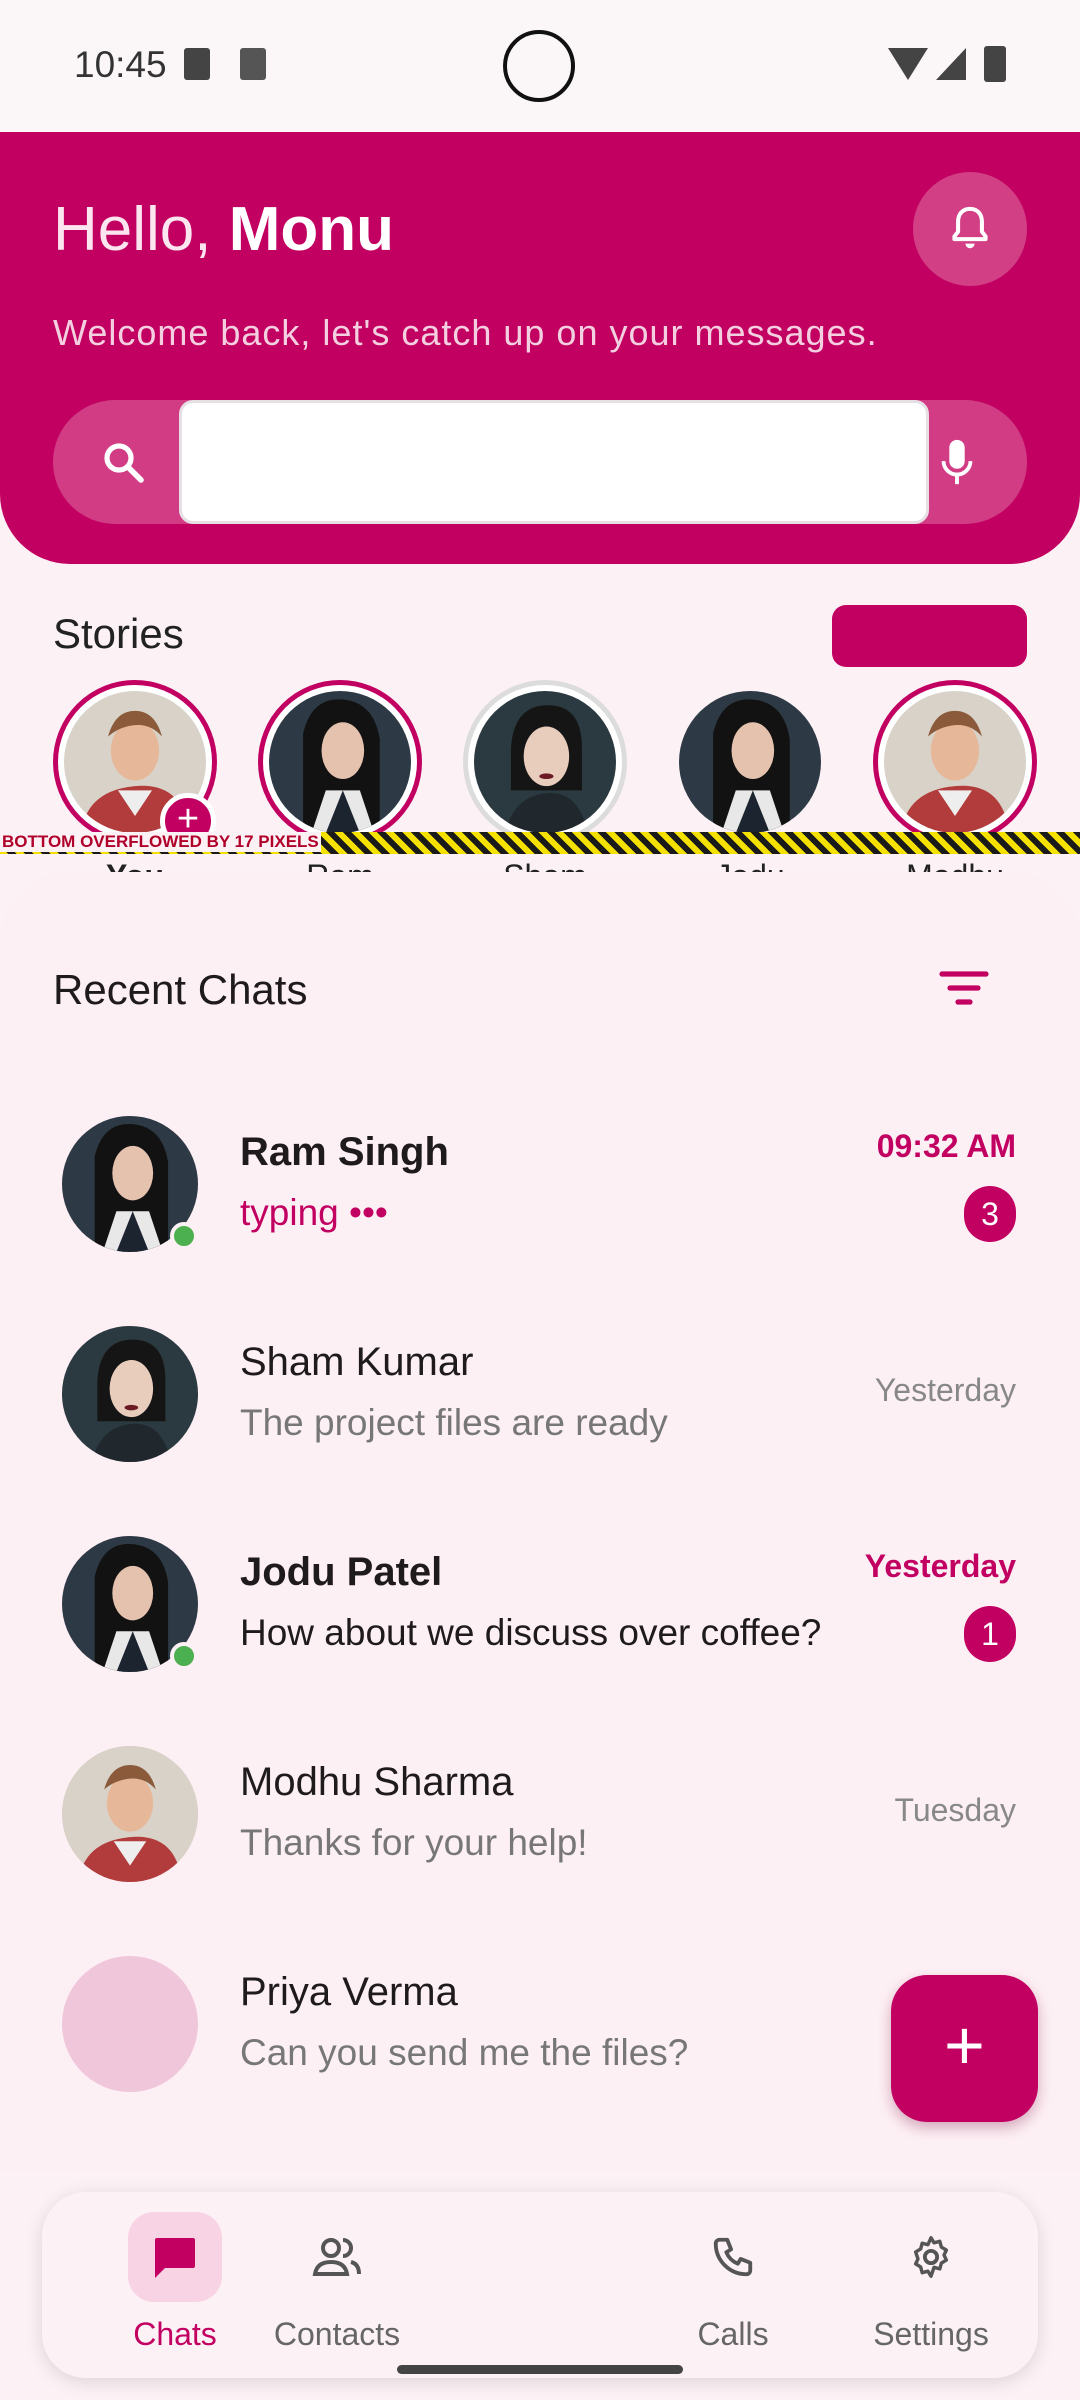 The image size is (1080, 2400). Describe the element at coordinates (540, 2369) in the screenshot. I see `home-indicator` at that location.